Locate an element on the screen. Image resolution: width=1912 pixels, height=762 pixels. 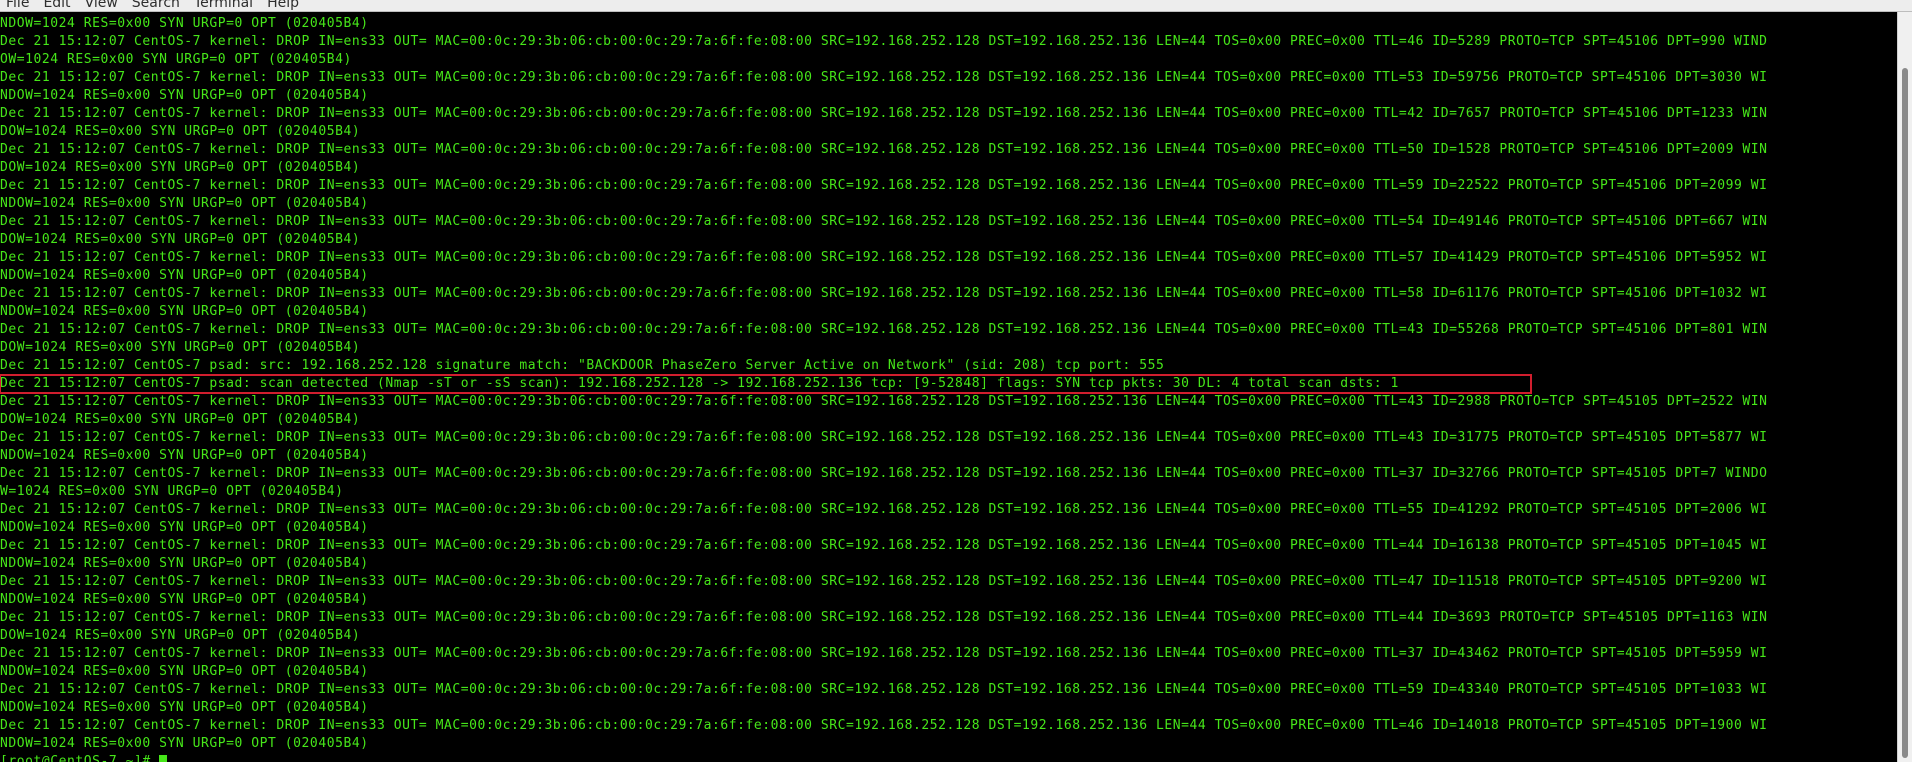
text-cursor is located at coordinates (163, 758).